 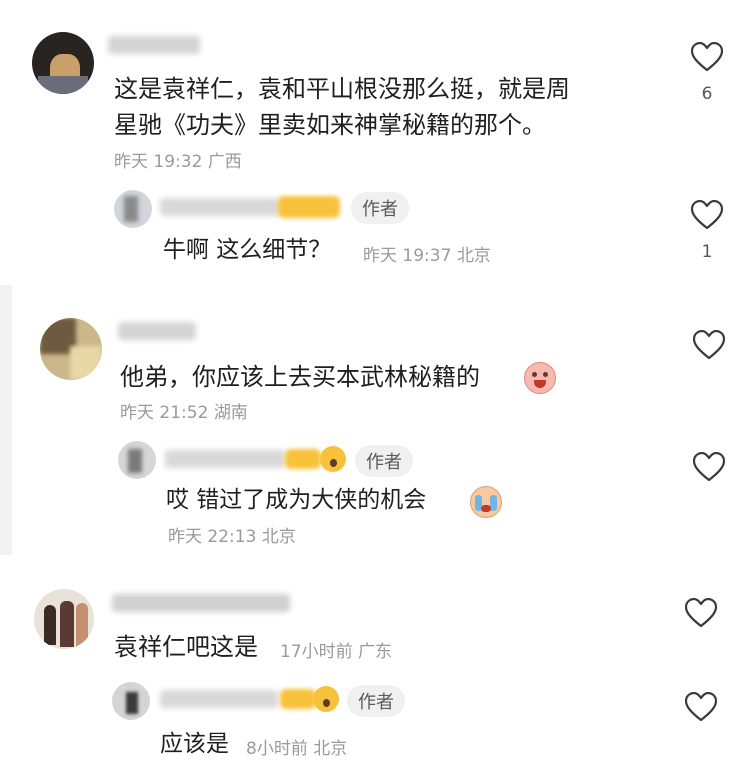 I want to click on reply-meta: 8小时前 北京, so click(x=296, y=746).